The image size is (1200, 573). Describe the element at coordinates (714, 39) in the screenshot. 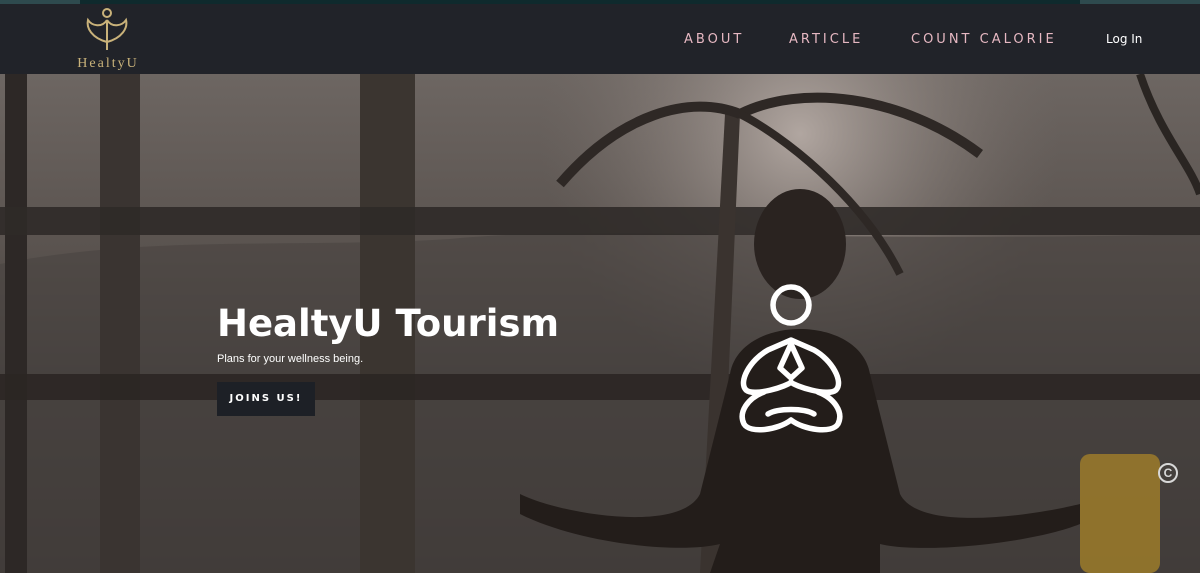

I see `nav-about: ABOUT` at that location.